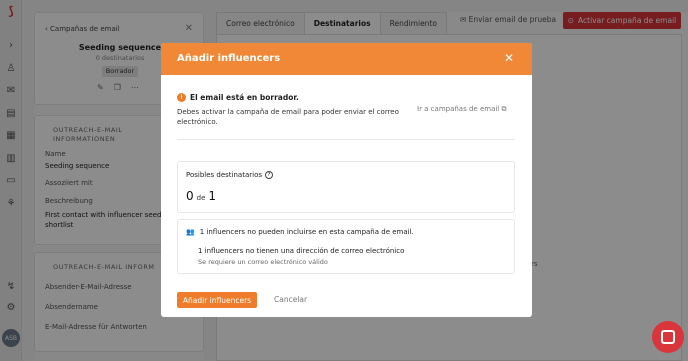 The image size is (688, 361). What do you see at coordinates (244, 97) in the screenshot?
I see `warning-title: El email está en borrador.` at bounding box center [244, 97].